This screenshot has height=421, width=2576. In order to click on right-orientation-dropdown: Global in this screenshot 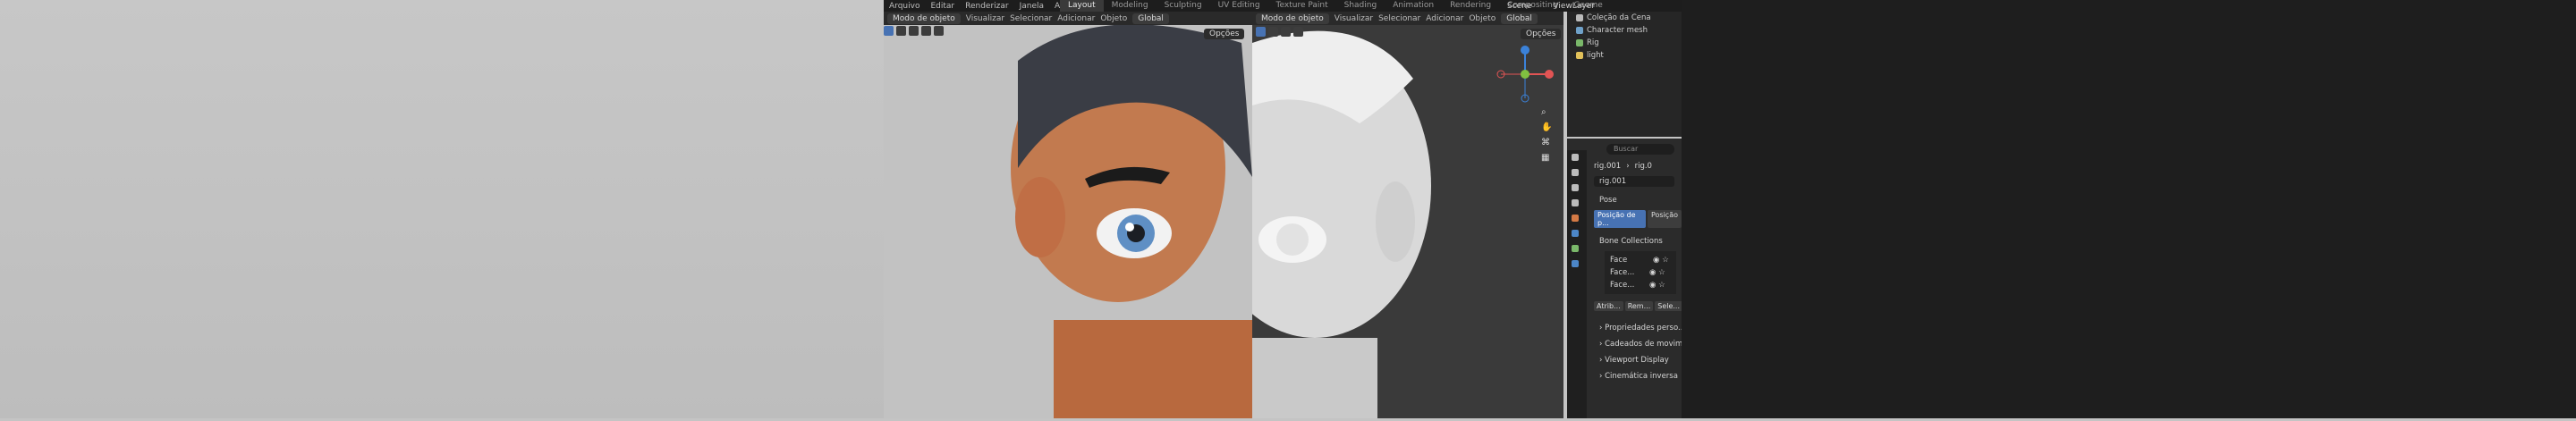, I will do `click(1519, 18)`.